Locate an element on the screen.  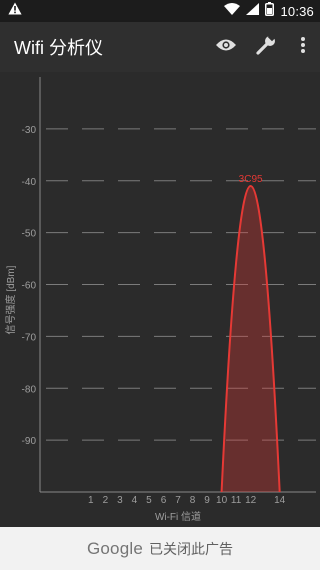
battery-icon is located at coordinates (270, 11).